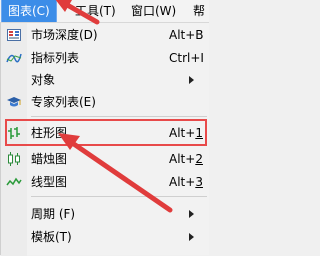  What do you see at coordinates (55, 58) in the screenshot?
I see `menu-item-label: 指标列表` at bounding box center [55, 58].